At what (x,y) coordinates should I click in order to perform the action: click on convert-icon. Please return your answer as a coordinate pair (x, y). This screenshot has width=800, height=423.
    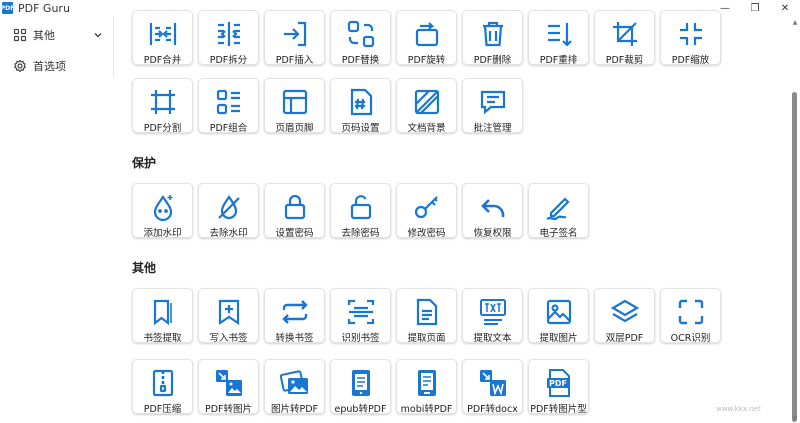
    Looking at the image, I should click on (295, 312).